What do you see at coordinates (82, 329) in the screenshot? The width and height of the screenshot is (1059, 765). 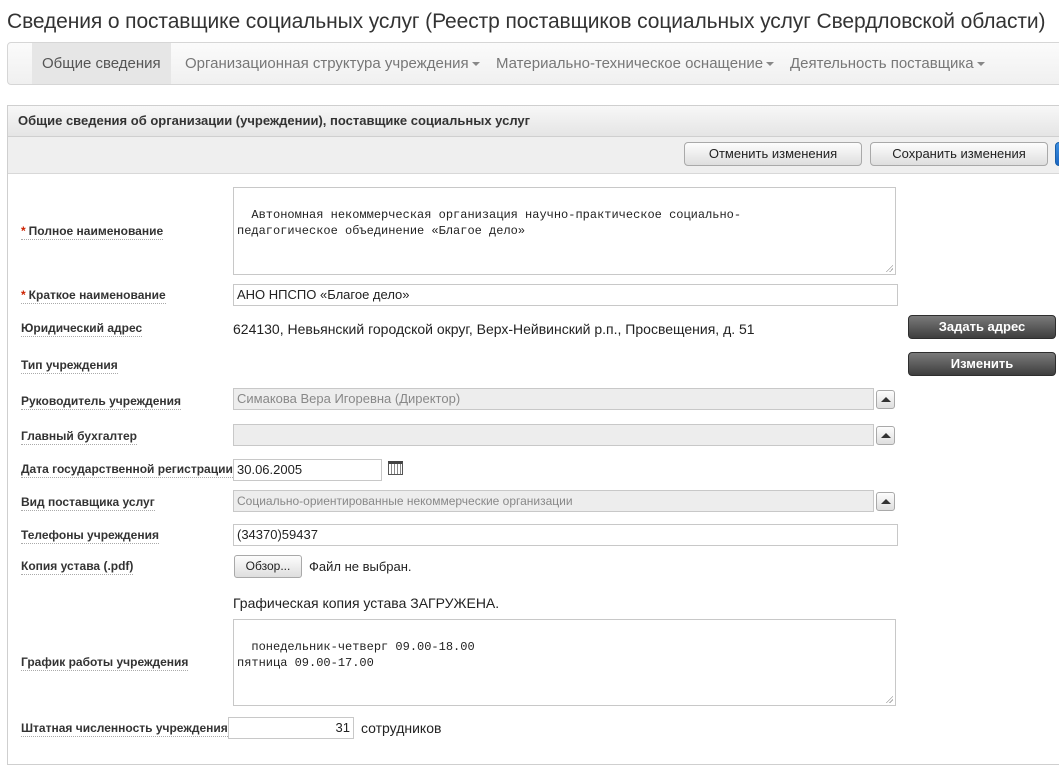 I see `legal-address-label: Юридический адрес` at bounding box center [82, 329].